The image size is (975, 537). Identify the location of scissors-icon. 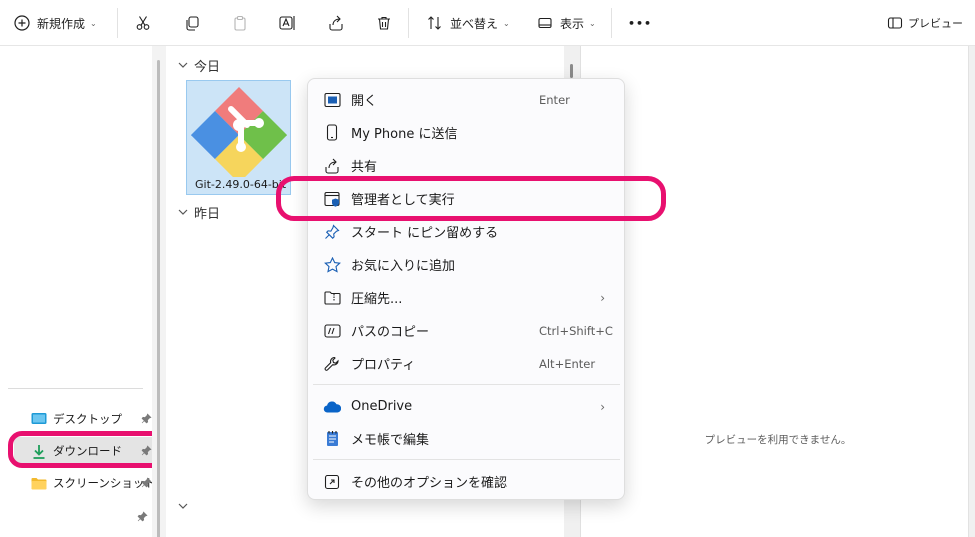
(143, 23).